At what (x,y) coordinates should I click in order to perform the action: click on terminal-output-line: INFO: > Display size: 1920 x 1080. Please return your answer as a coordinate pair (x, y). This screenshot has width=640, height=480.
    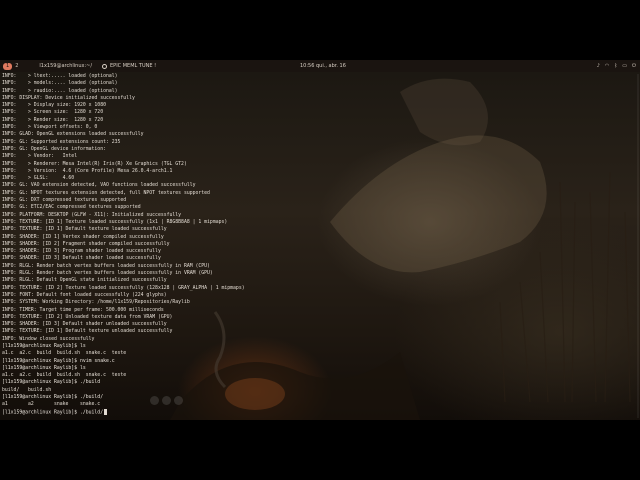
    Looking at the image, I should click on (54, 106).